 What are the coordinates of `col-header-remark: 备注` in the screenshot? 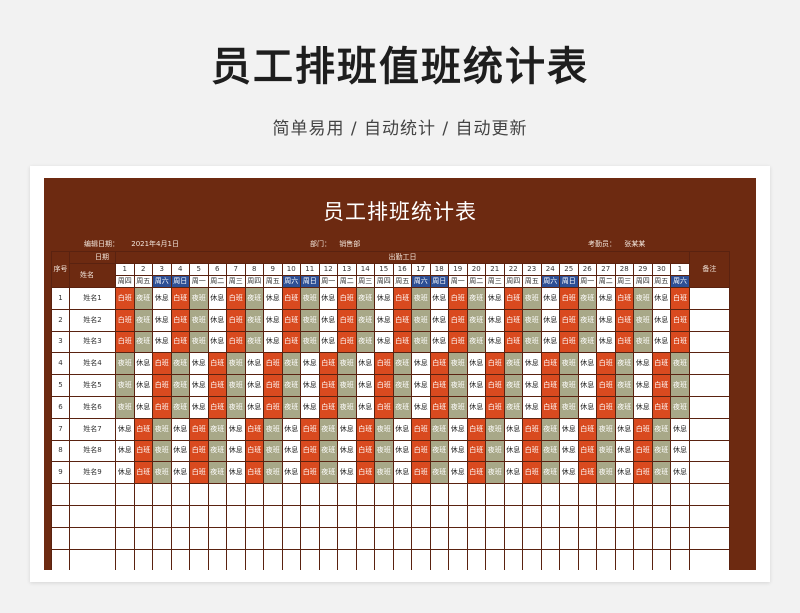 It's located at (709, 269).